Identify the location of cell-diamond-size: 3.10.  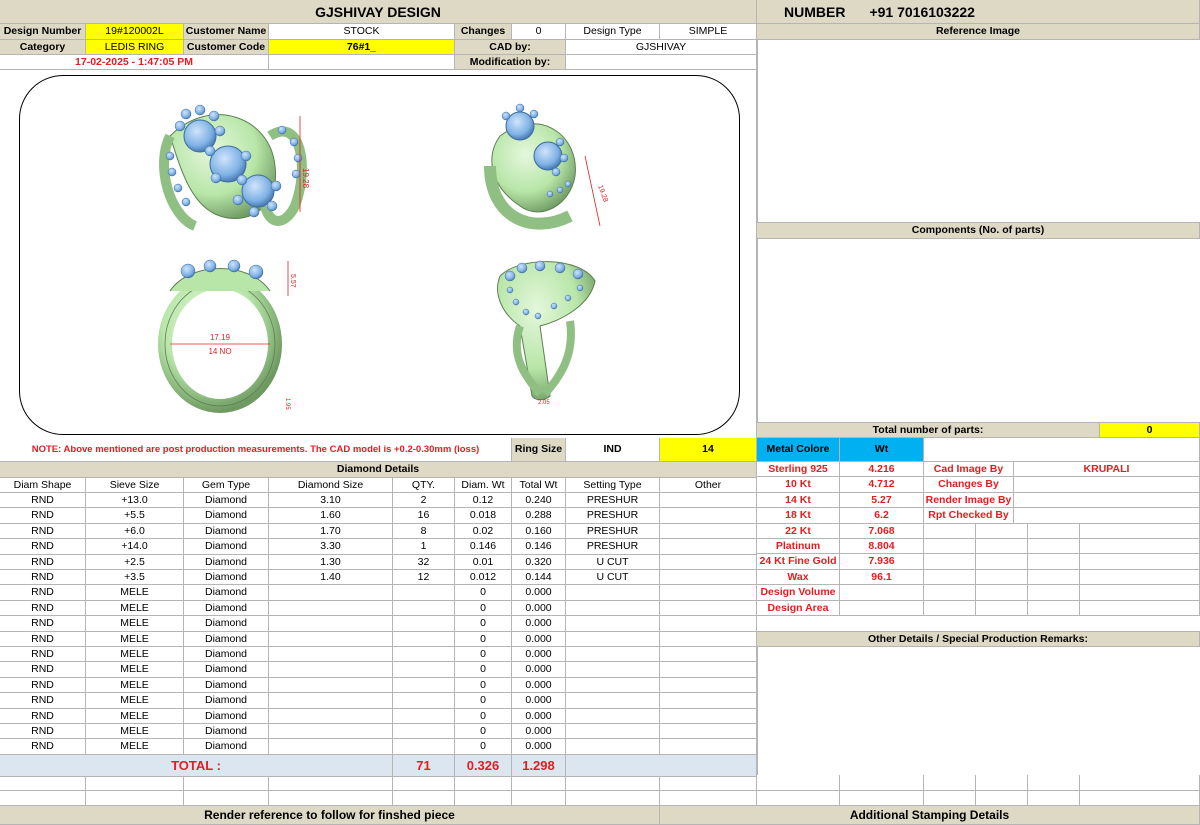
(331, 501).